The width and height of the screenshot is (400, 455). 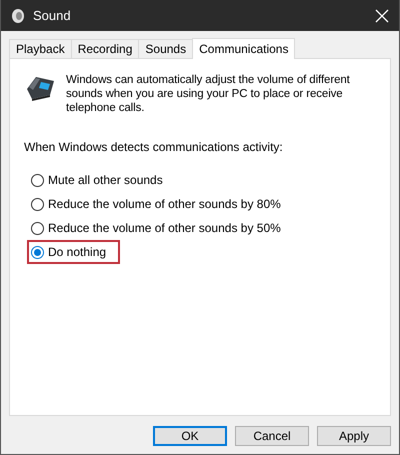 I want to click on prompt-text: When Windows detects communications activity:, so click(x=154, y=147).